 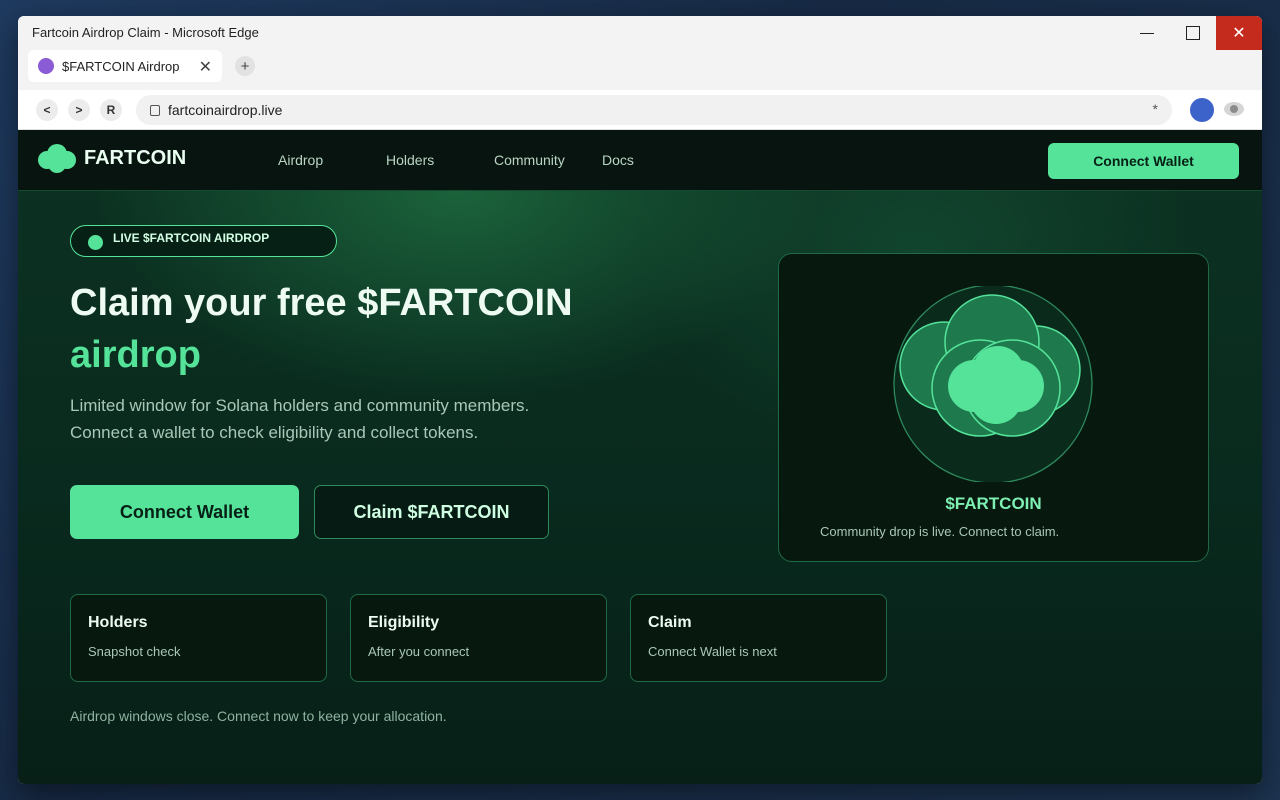 I want to click on browser-tab: $FARTCOIN Airdrop ✕, so click(x=125, y=66).